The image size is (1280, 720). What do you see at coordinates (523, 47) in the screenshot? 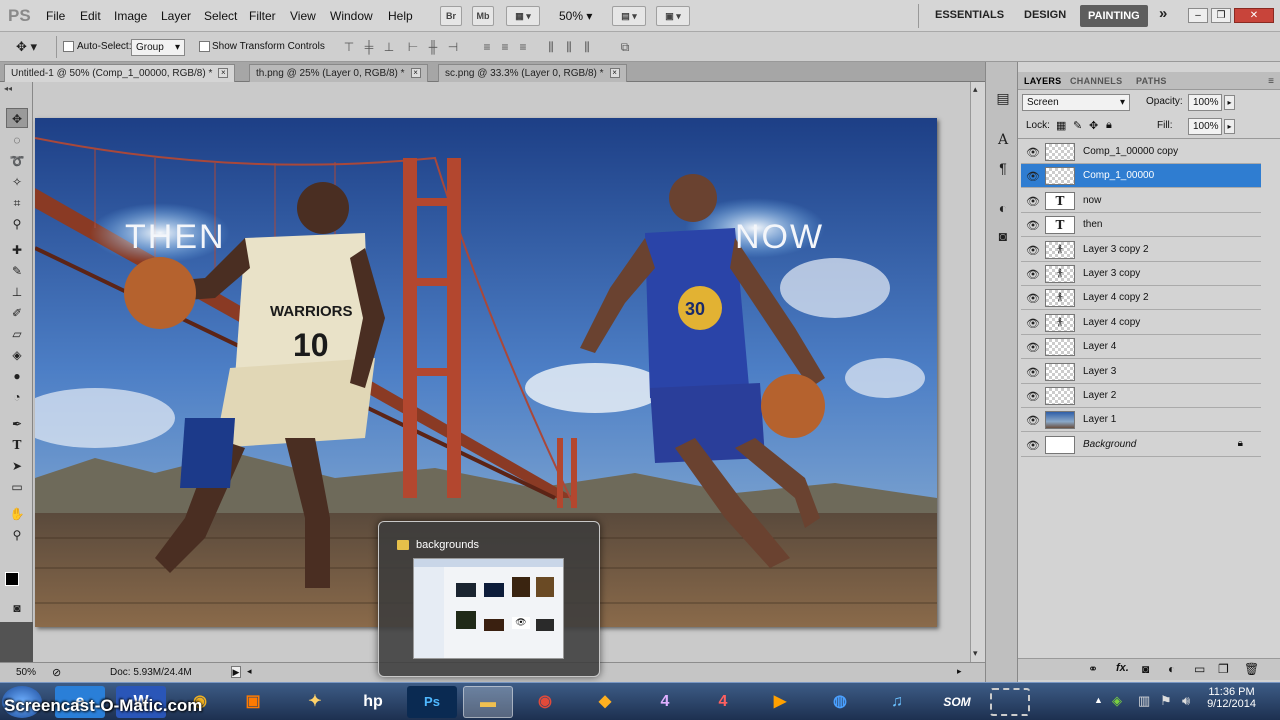
I see `distribute-bottom-icon: ≡` at bounding box center [523, 47].